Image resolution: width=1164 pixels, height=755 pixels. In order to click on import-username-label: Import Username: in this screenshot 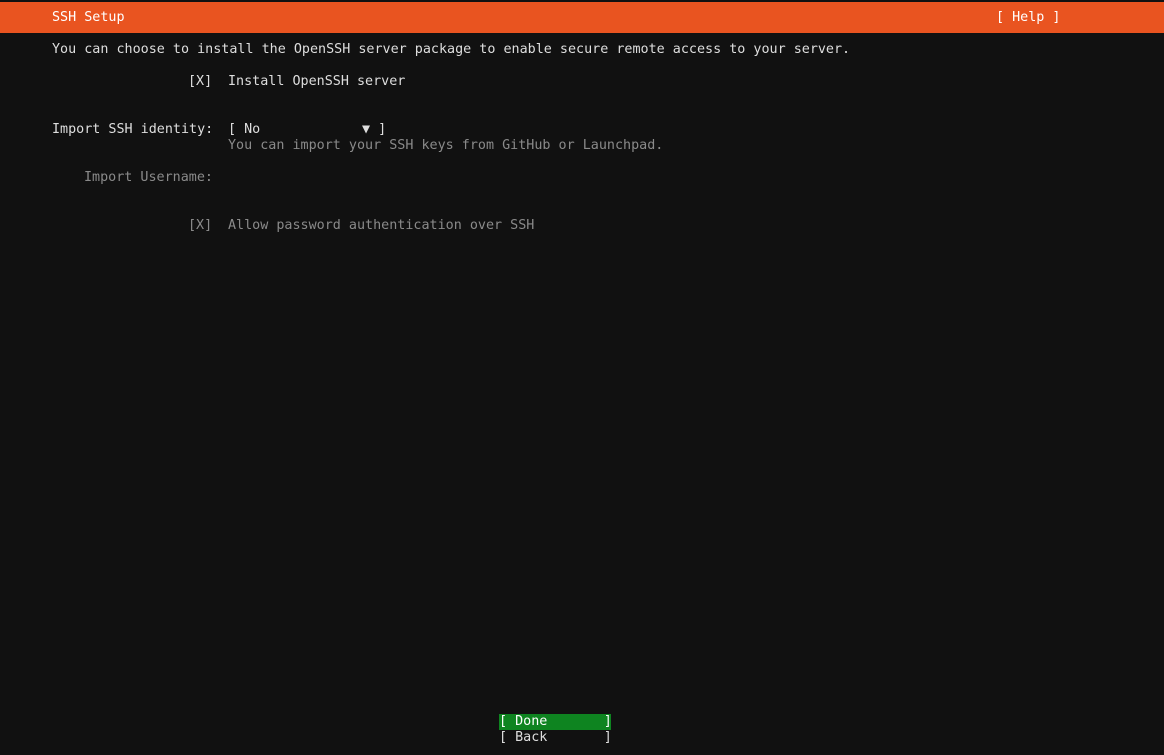, I will do `click(148, 177)`.